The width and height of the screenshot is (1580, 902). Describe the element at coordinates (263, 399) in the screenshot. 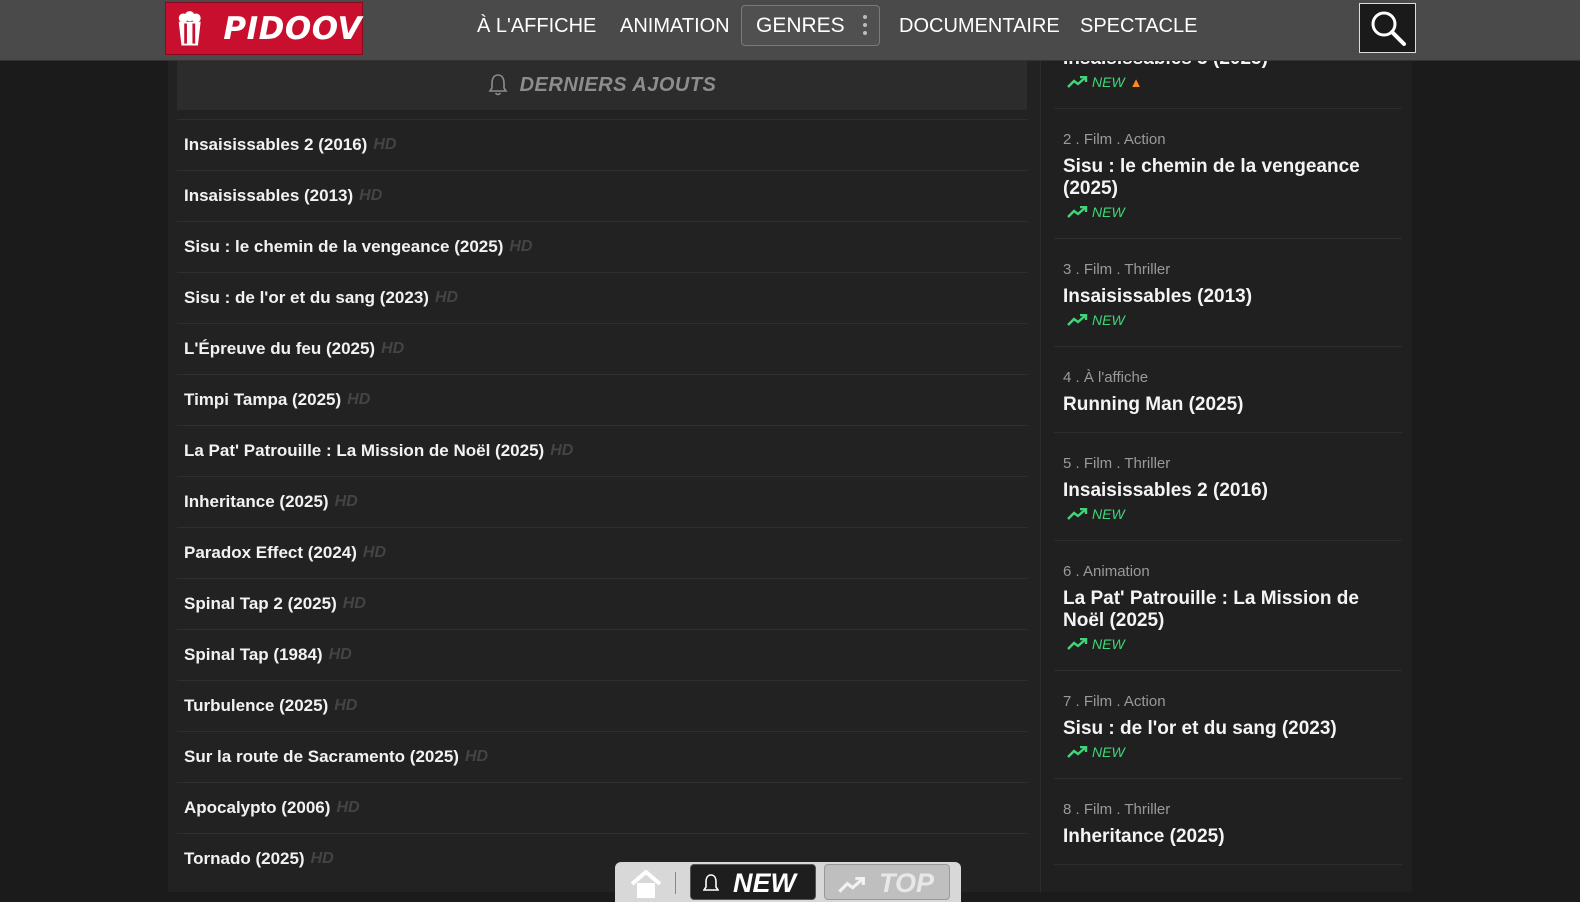

I see `item-title: Timpi Tampa (2025)` at that location.